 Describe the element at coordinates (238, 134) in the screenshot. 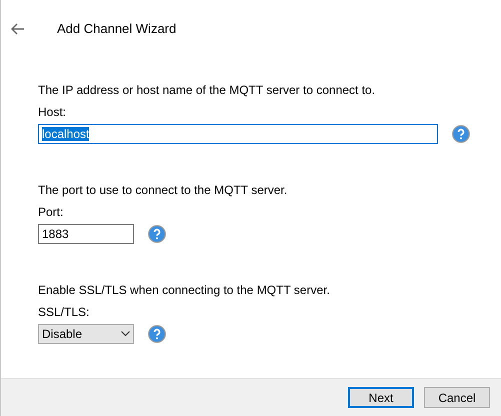

I see `input-field: localhost` at that location.